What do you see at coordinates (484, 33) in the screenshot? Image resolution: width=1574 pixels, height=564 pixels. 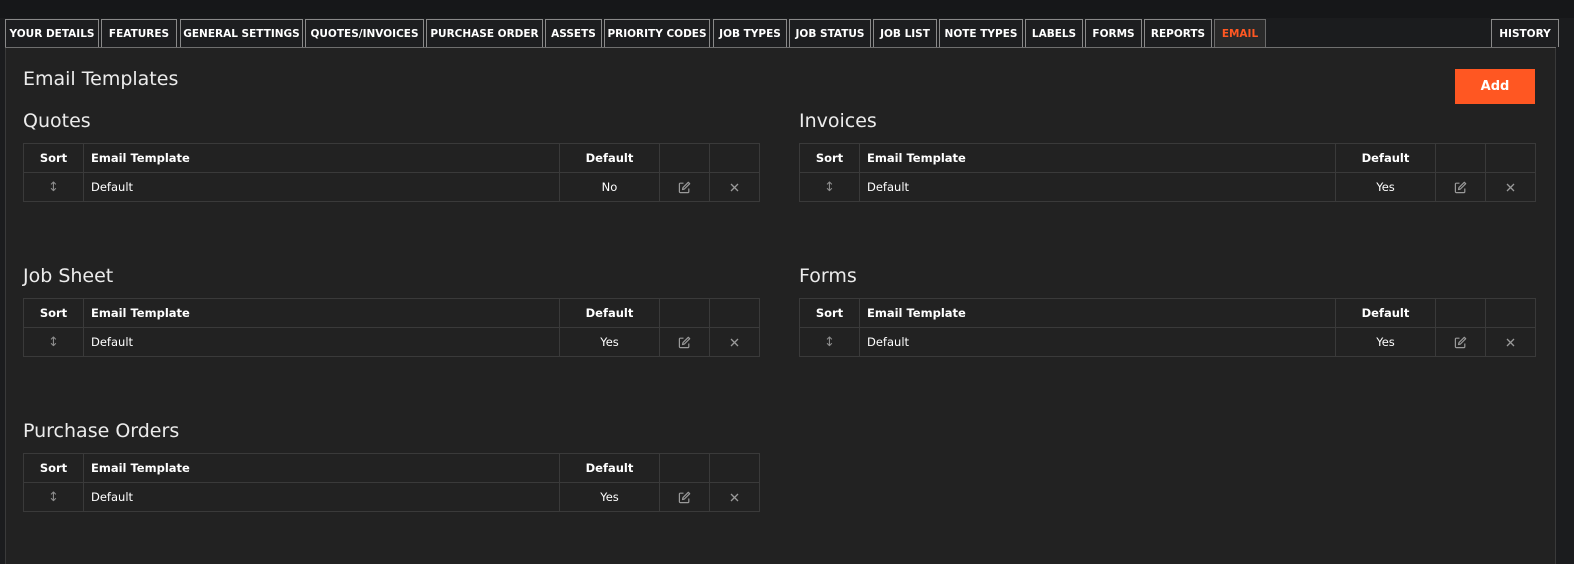 I see `tab-purchase-order: PURCHASE ORDER` at bounding box center [484, 33].